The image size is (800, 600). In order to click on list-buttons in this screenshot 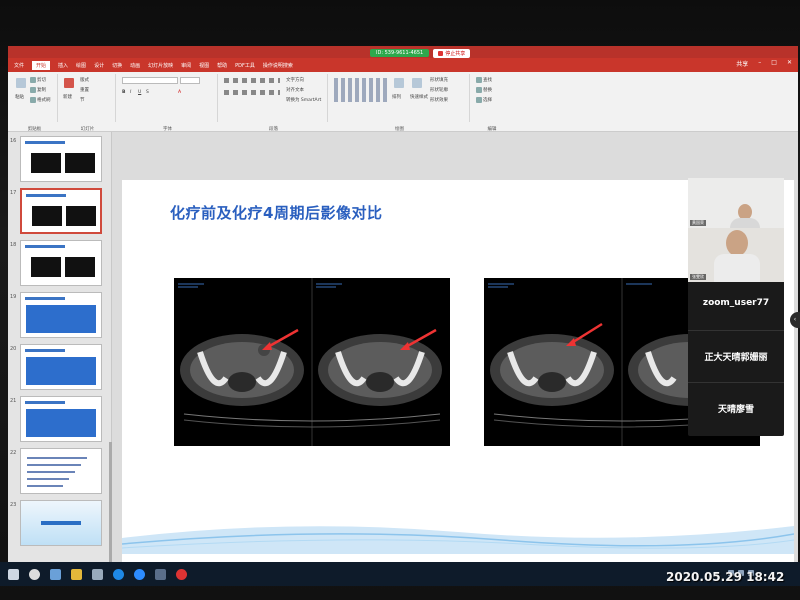, I will do `click(252, 80)`.